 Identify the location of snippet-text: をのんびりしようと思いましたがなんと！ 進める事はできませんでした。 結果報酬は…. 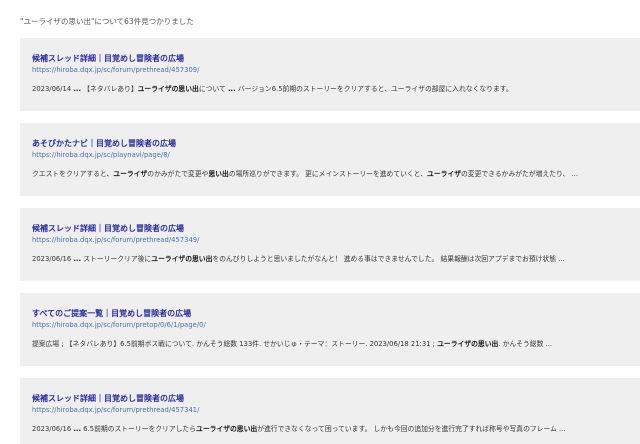
(388, 259).